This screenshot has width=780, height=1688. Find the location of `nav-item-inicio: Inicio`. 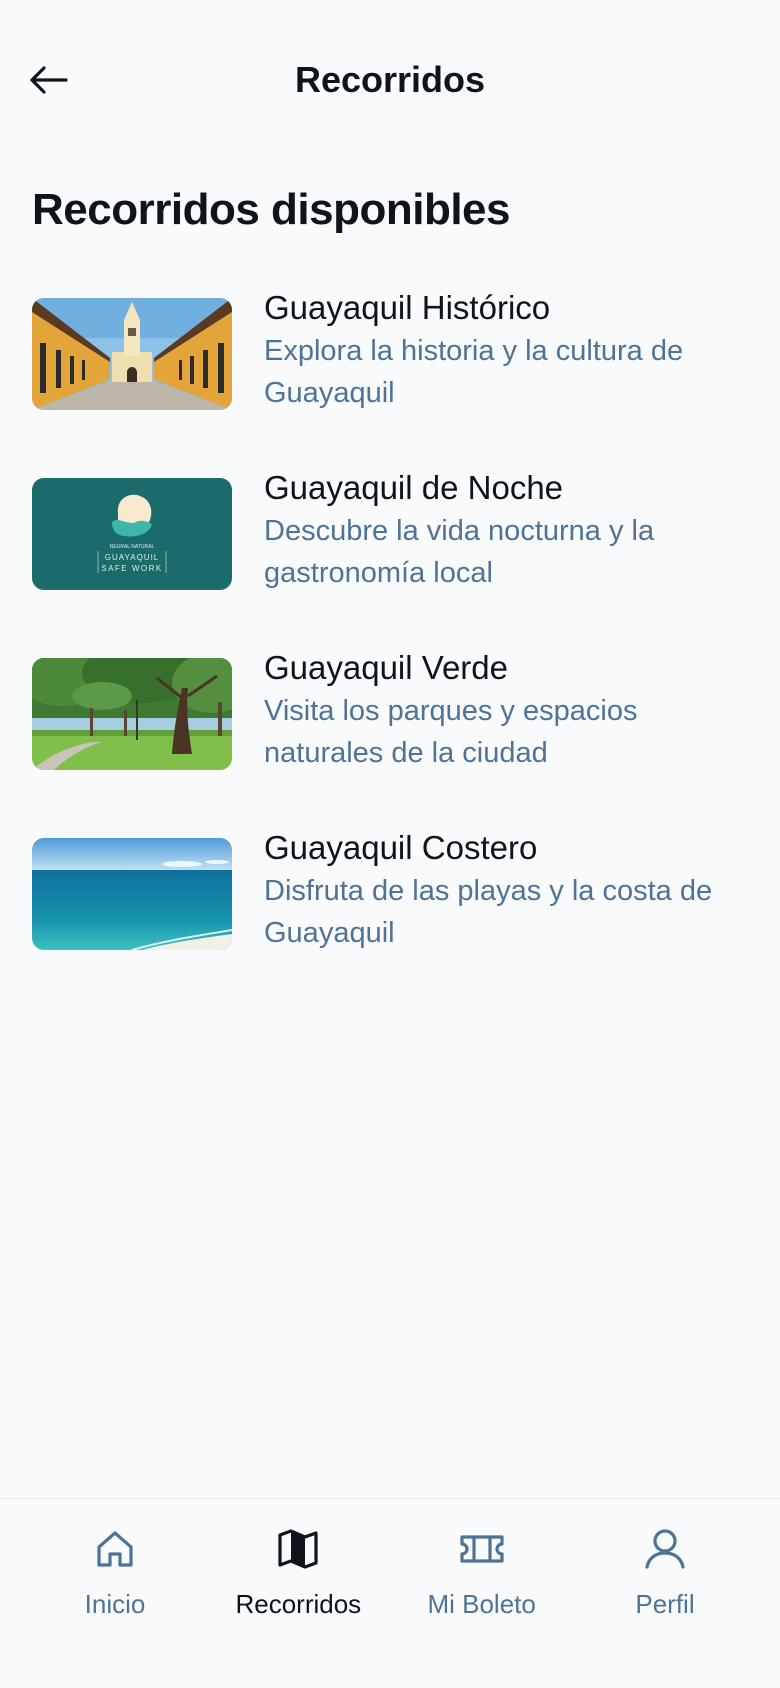

nav-item-inicio: Inicio is located at coordinates (115, 1593).